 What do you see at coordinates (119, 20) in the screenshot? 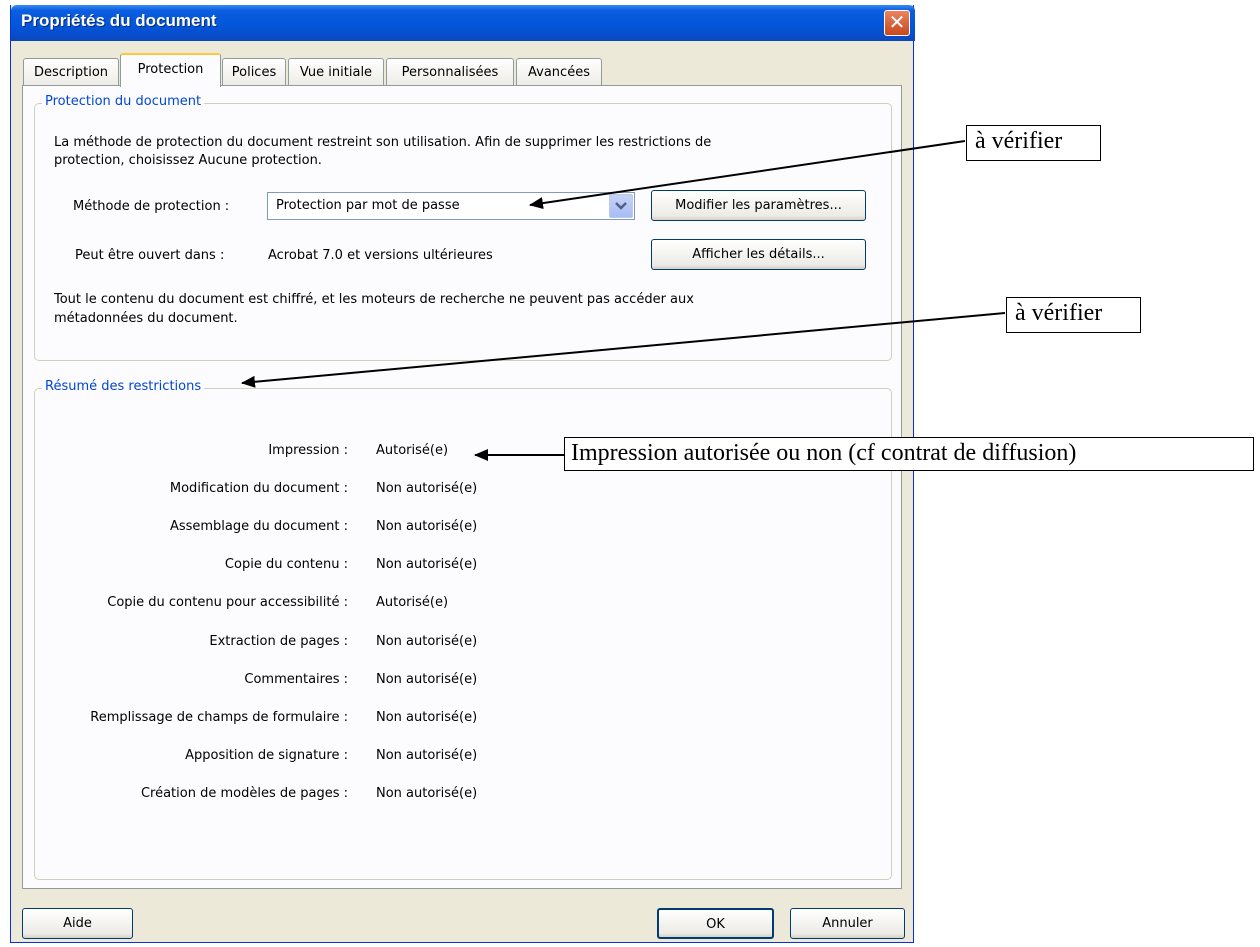
I see `window-title: Propriétés du document` at bounding box center [119, 20].